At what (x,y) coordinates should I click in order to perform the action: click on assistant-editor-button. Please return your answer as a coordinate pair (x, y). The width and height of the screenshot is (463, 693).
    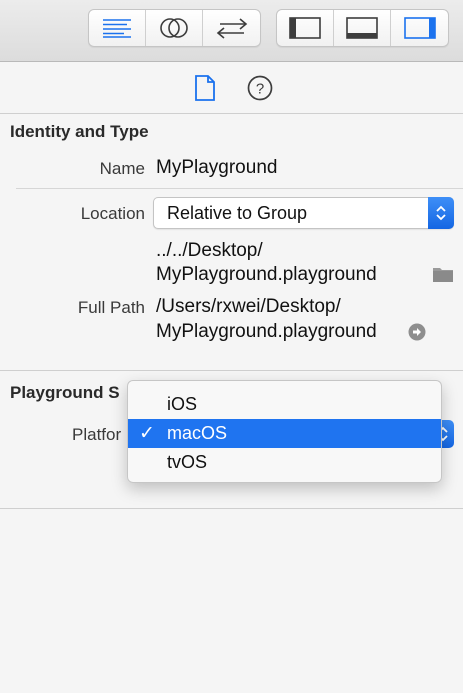
    Looking at the image, I should click on (174, 28).